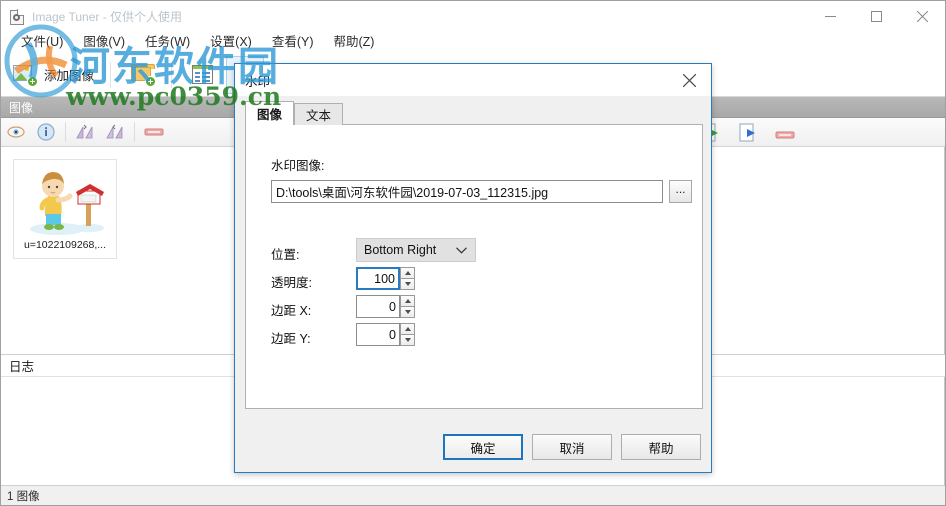  What do you see at coordinates (167, 42) in the screenshot?
I see `menu-task: 任务(W)` at bounding box center [167, 42].